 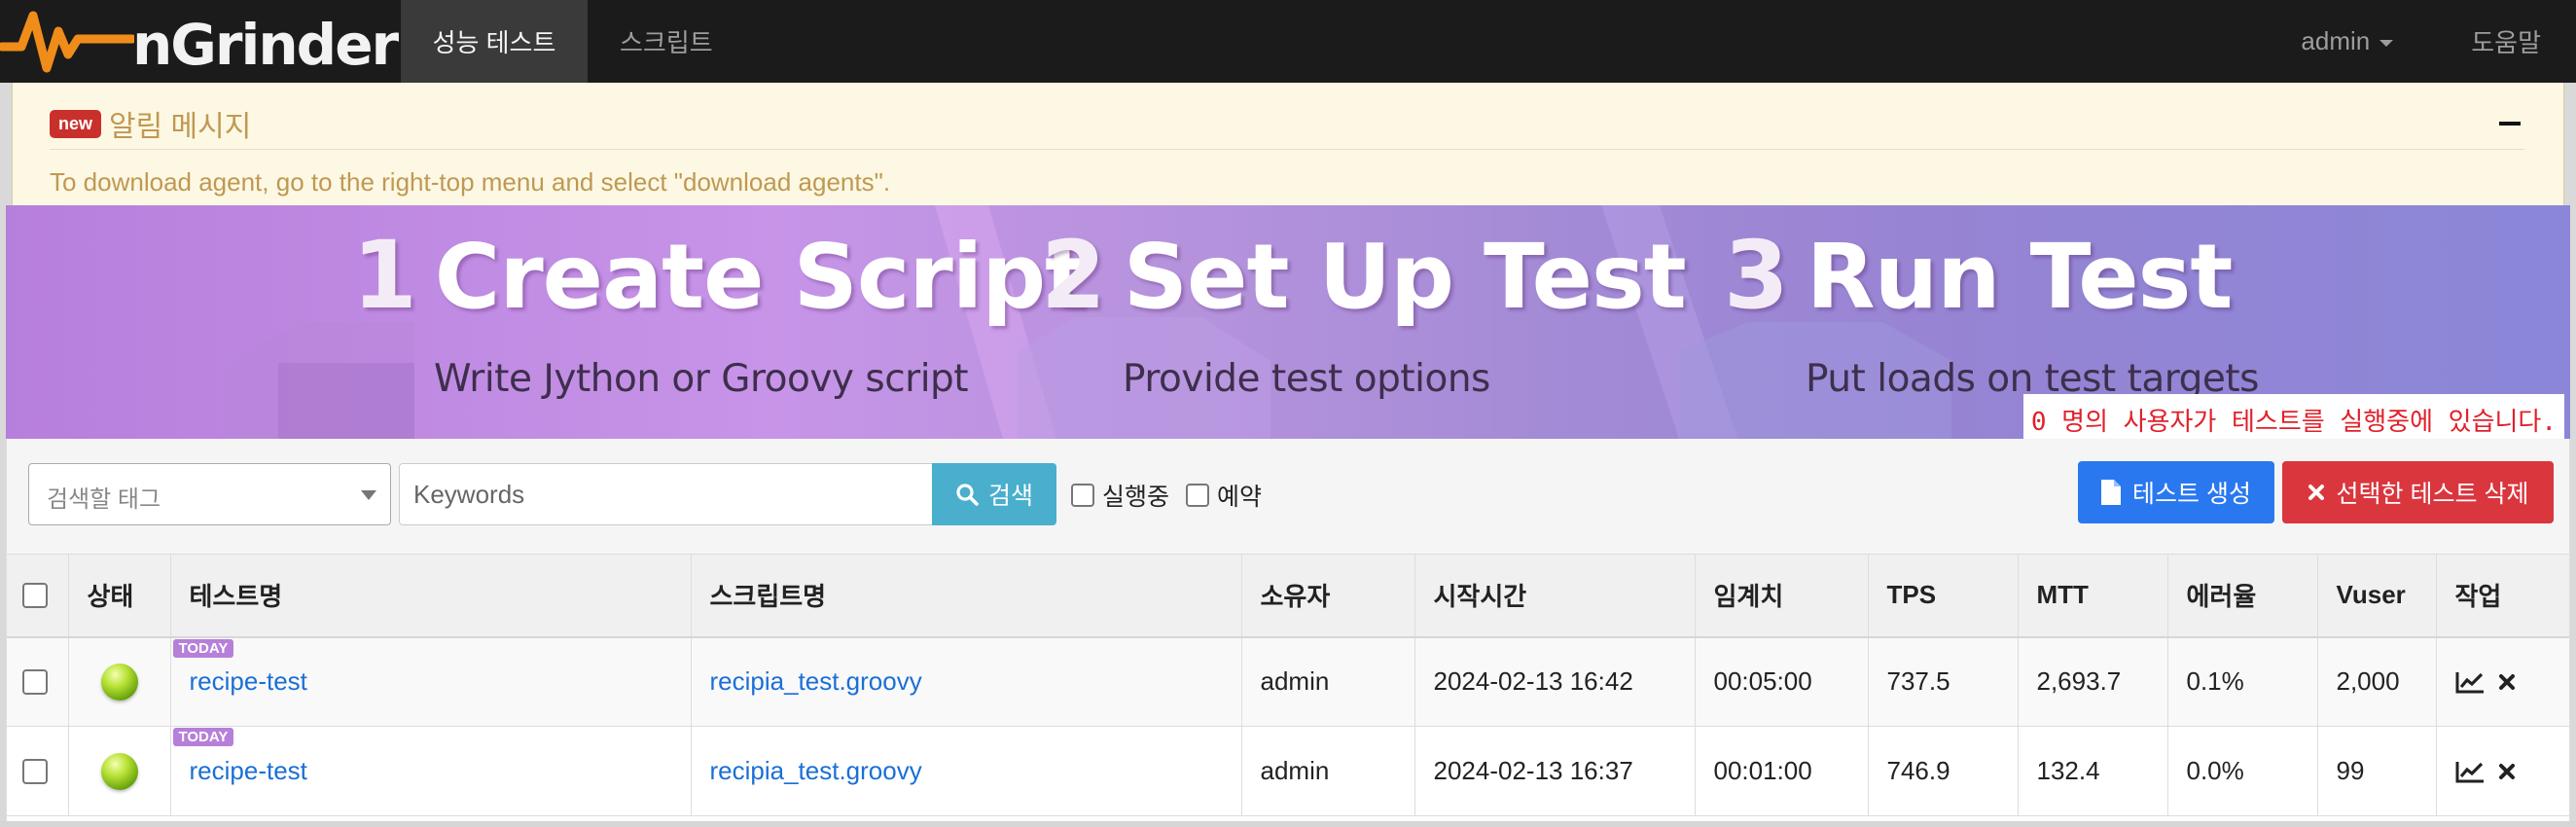 I want to click on search-button-label: 검색, so click(x=1010, y=496).